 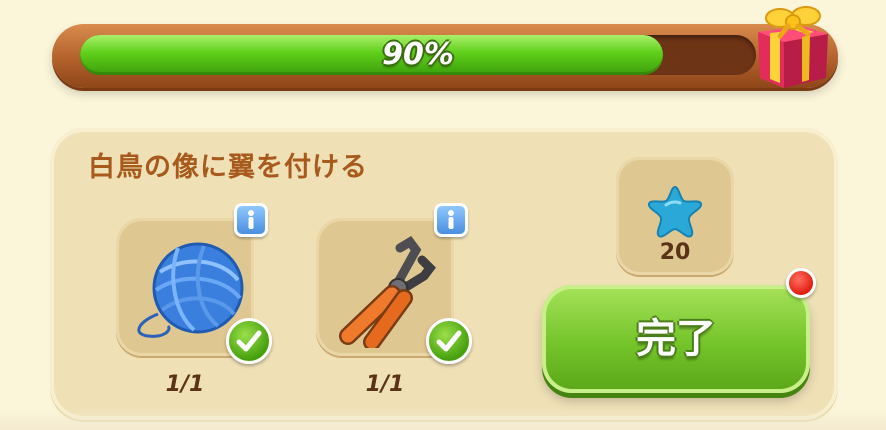 I want to click on progress-bar: 90%, so click(x=418, y=55).